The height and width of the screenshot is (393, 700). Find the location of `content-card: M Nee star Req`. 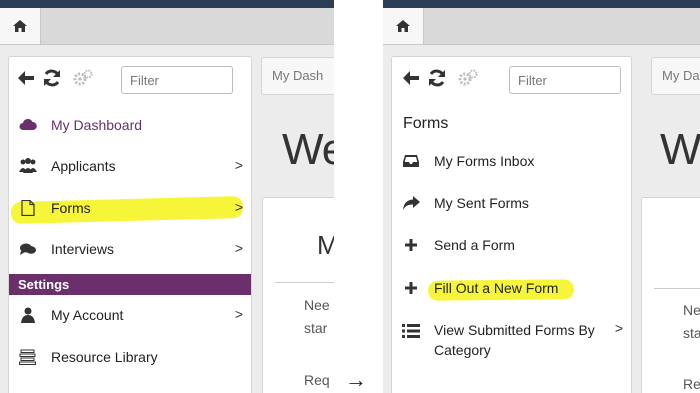

content-card: M Nee star Req is located at coordinates (298, 295).